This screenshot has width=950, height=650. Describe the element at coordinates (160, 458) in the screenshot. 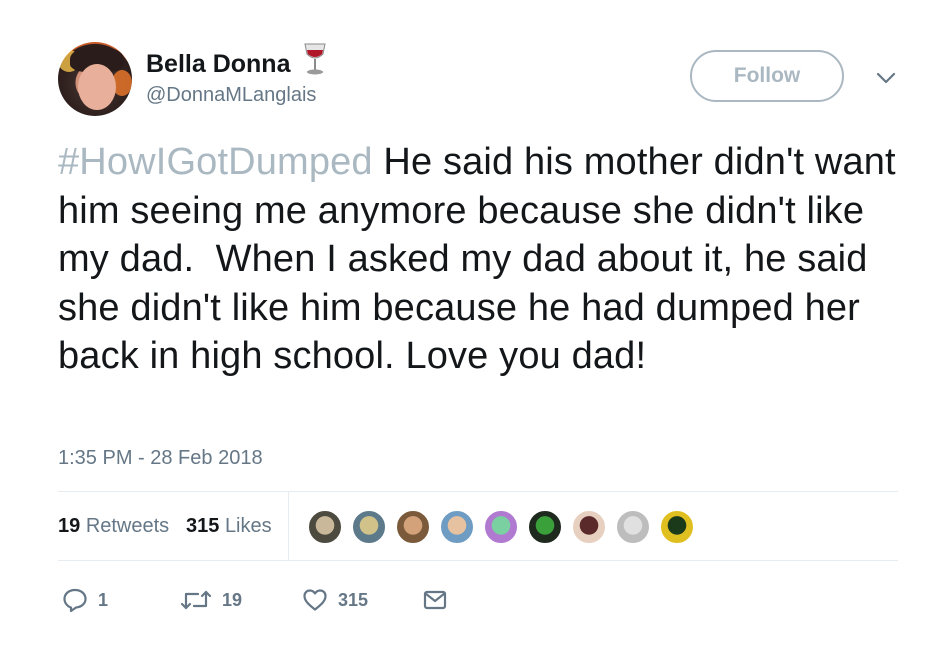

I see `tweet-timestamp: 1:35 PM - 28 Feb 2018` at that location.